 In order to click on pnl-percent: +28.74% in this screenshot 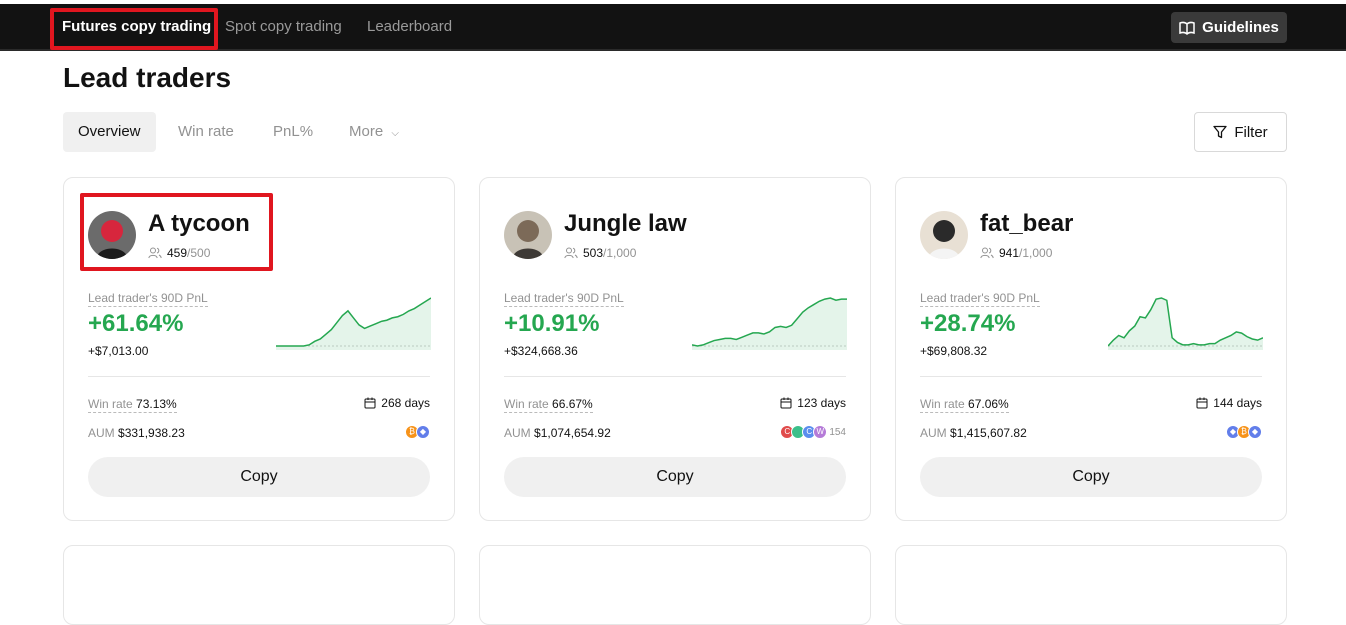, I will do `click(968, 323)`.